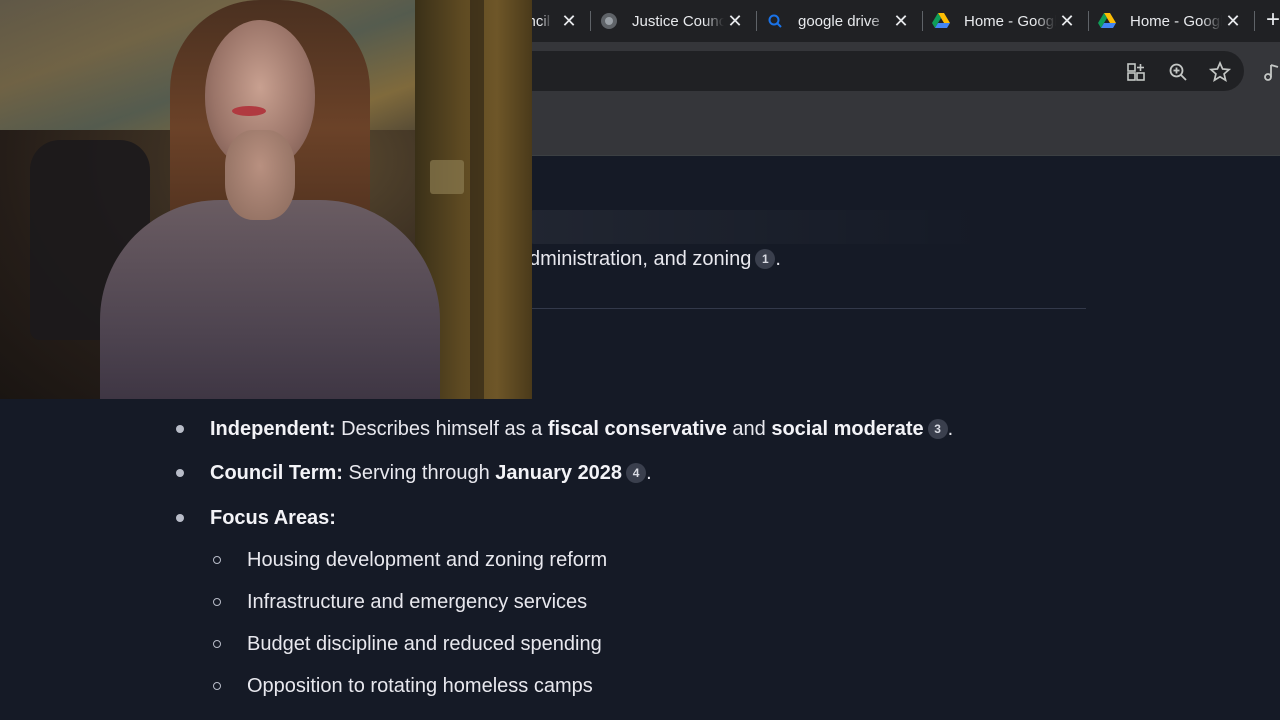 The image size is (1280, 720). What do you see at coordinates (477, 199) in the screenshot?
I see `door-frame` at bounding box center [477, 199].